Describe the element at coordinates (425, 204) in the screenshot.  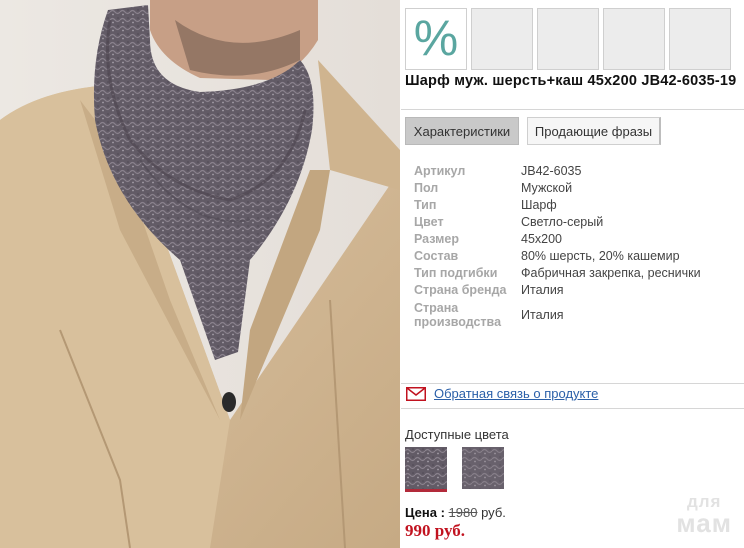
I see `spec-key: Тип` at that location.